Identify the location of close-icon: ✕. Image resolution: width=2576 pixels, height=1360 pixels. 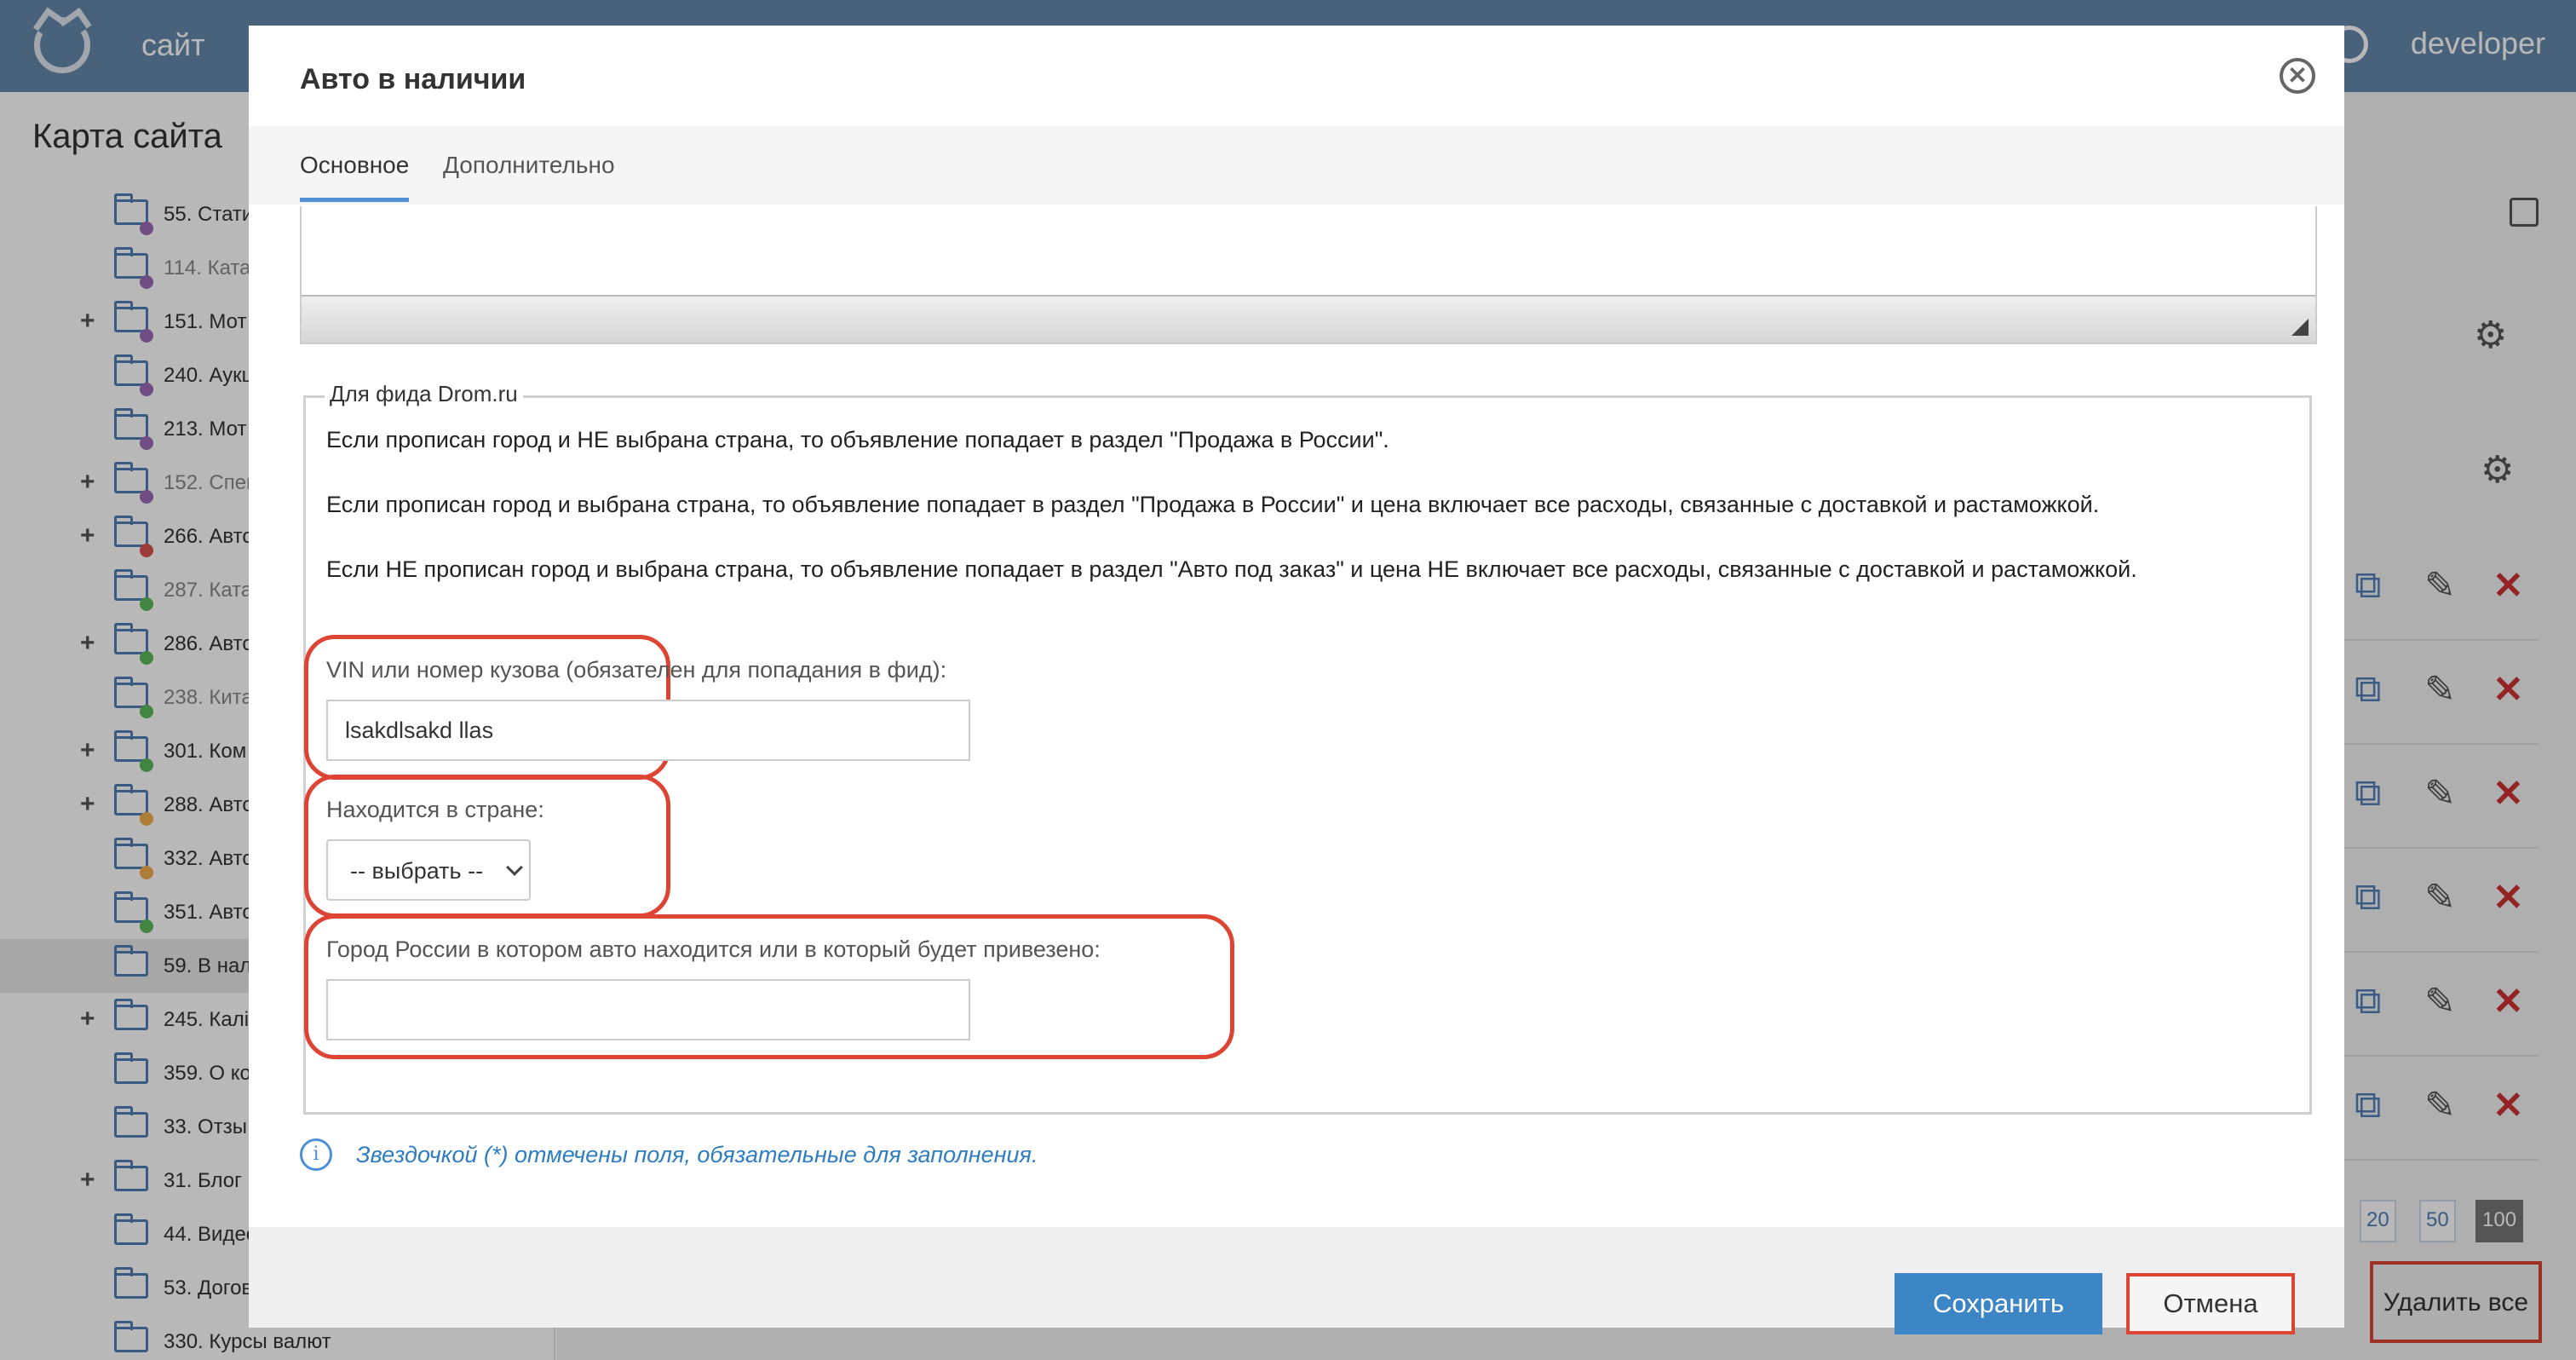
(2297, 76).